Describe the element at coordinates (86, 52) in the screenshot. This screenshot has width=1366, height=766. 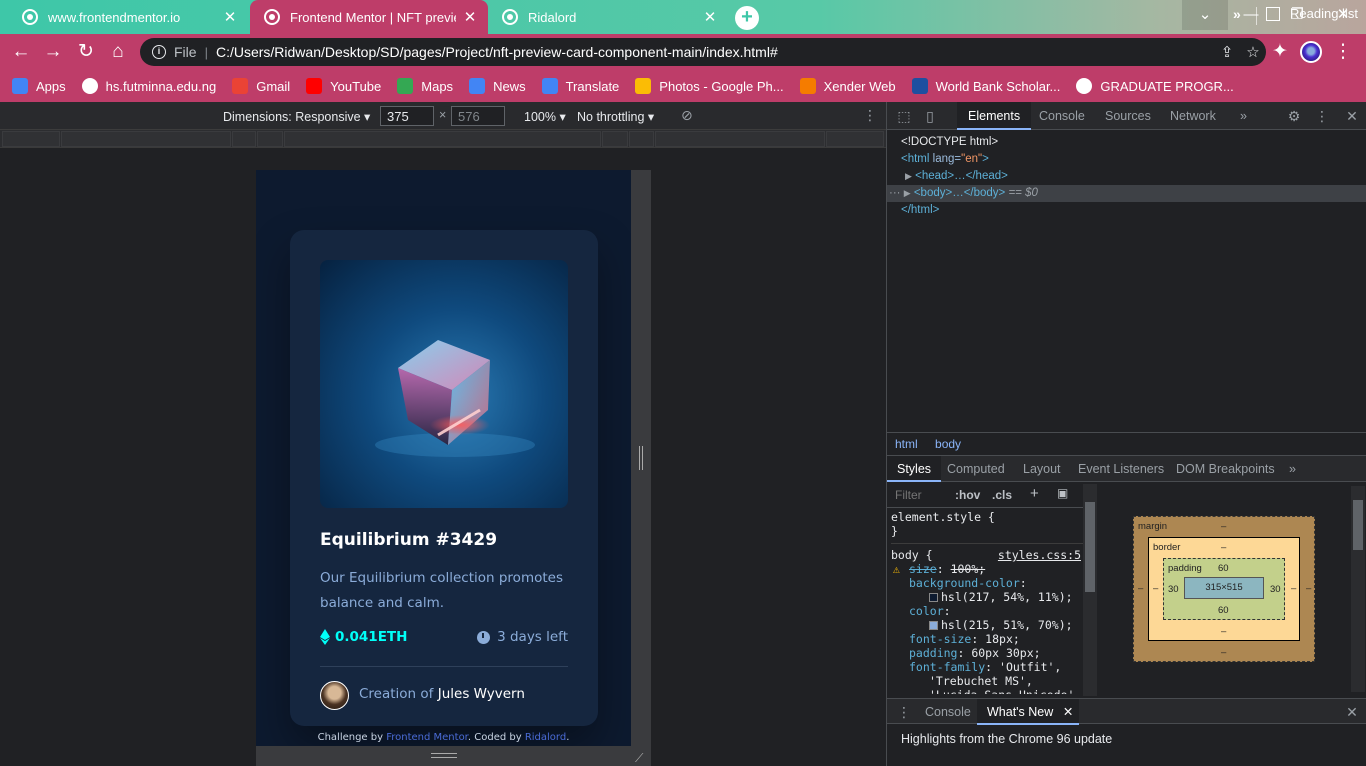
I see `reload-button: ↻` at that location.